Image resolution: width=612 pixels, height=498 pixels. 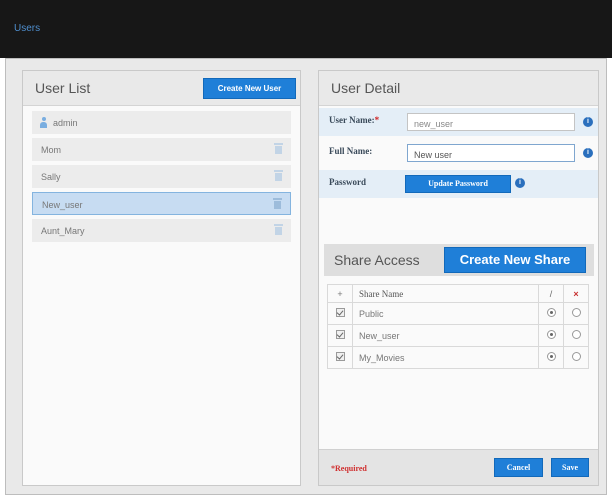 I want to click on user-list-item-aunt-mary: Aunt_Mary, so click(x=161, y=230).